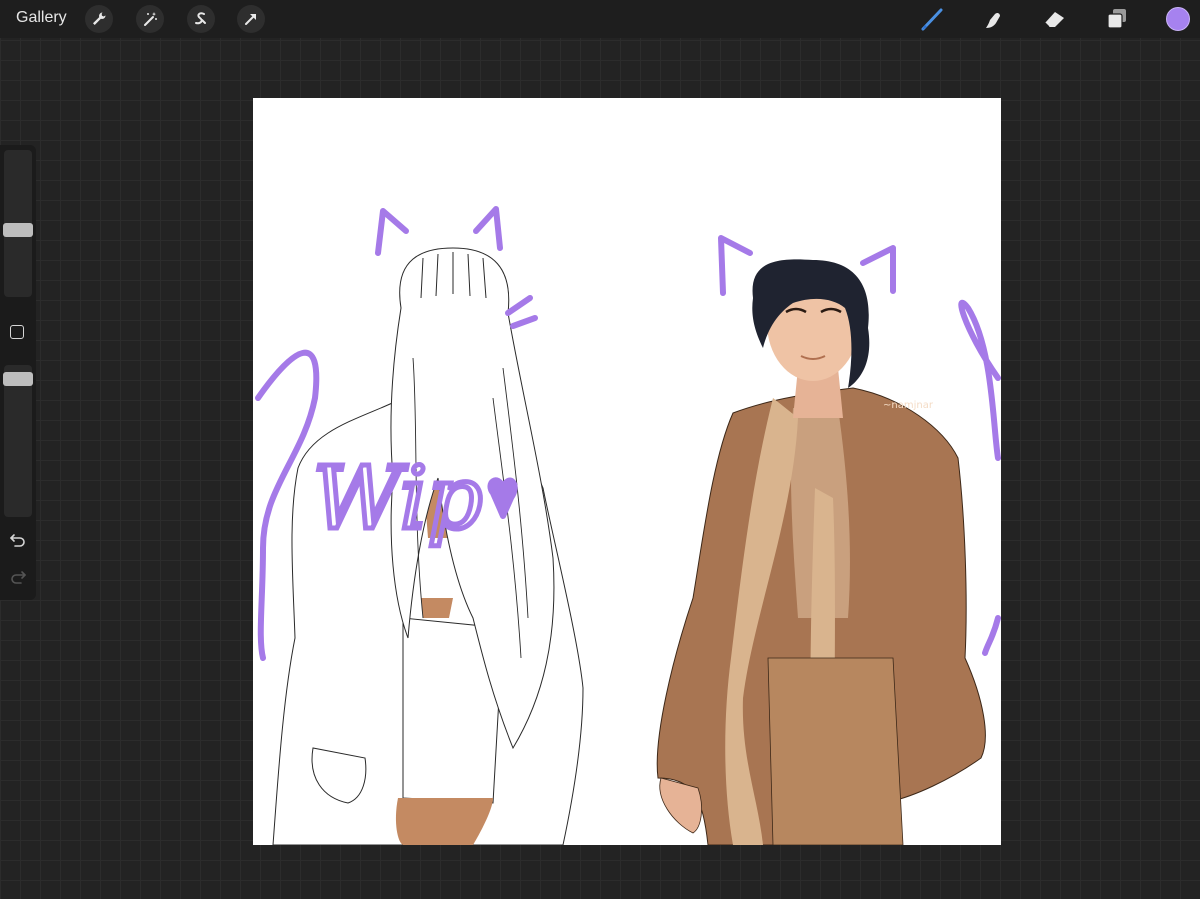 The height and width of the screenshot is (899, 1200). Describe the element at coordinates (251, 19) in the screenshot. I see `transform-icon` at that location.